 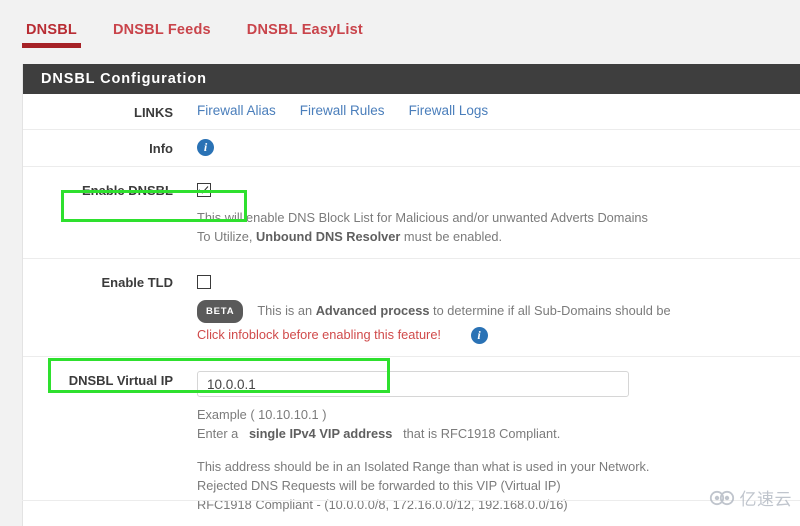 I want to click on tab-dnsbl-easylist: DNSBL EasyList, so click(x=305, y=35).